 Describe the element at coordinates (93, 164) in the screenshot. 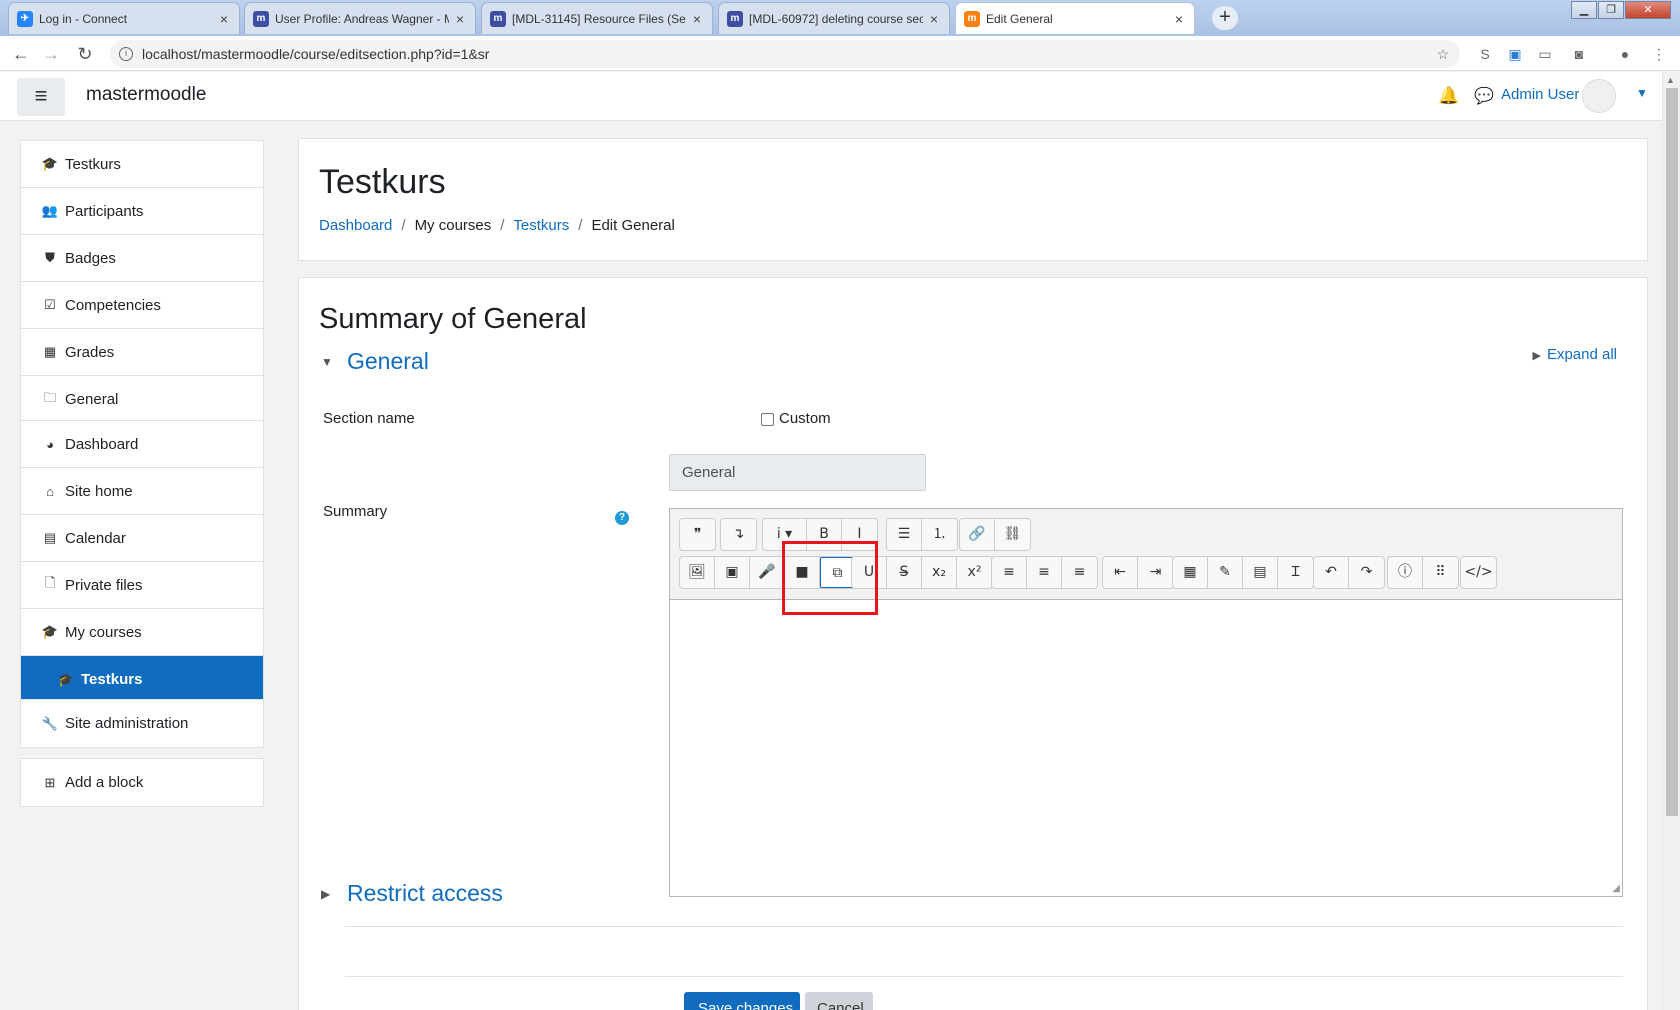

I see `sidebar-item-label: Testkurs` at that location.